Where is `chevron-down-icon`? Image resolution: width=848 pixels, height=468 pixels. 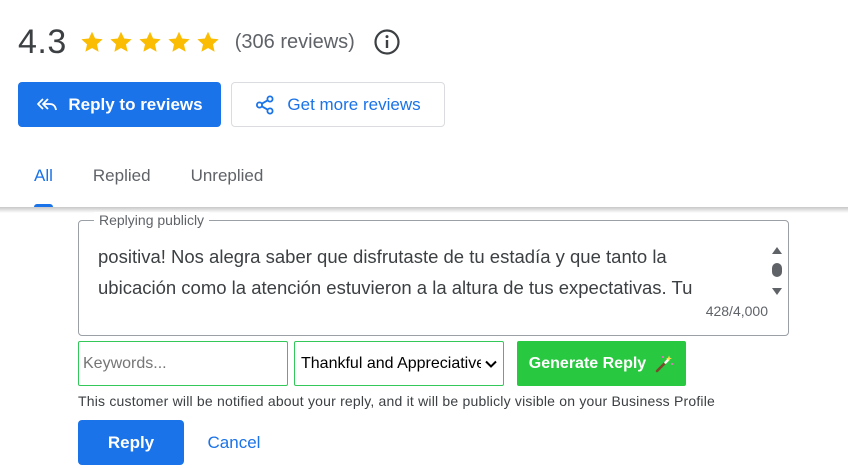 chevron-down-icon is located at coordinates (491, 364).